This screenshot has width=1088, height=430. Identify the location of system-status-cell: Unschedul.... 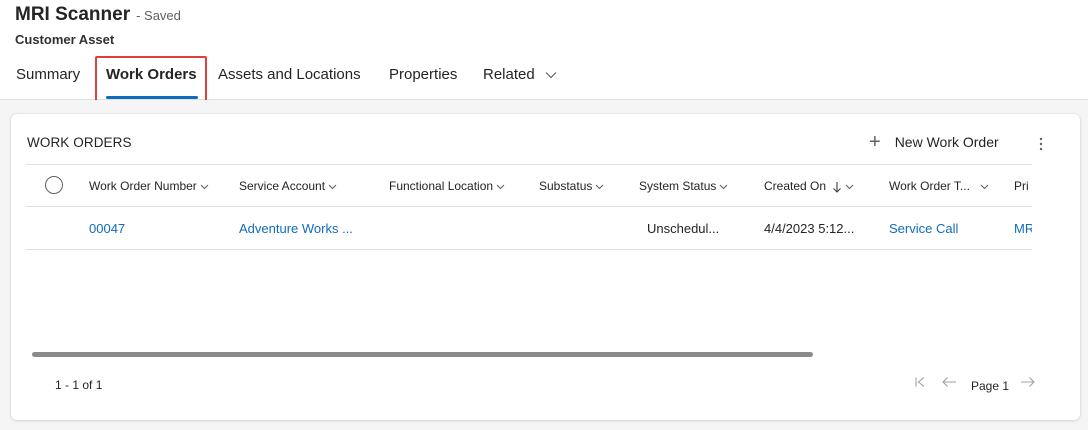
(683, 228).